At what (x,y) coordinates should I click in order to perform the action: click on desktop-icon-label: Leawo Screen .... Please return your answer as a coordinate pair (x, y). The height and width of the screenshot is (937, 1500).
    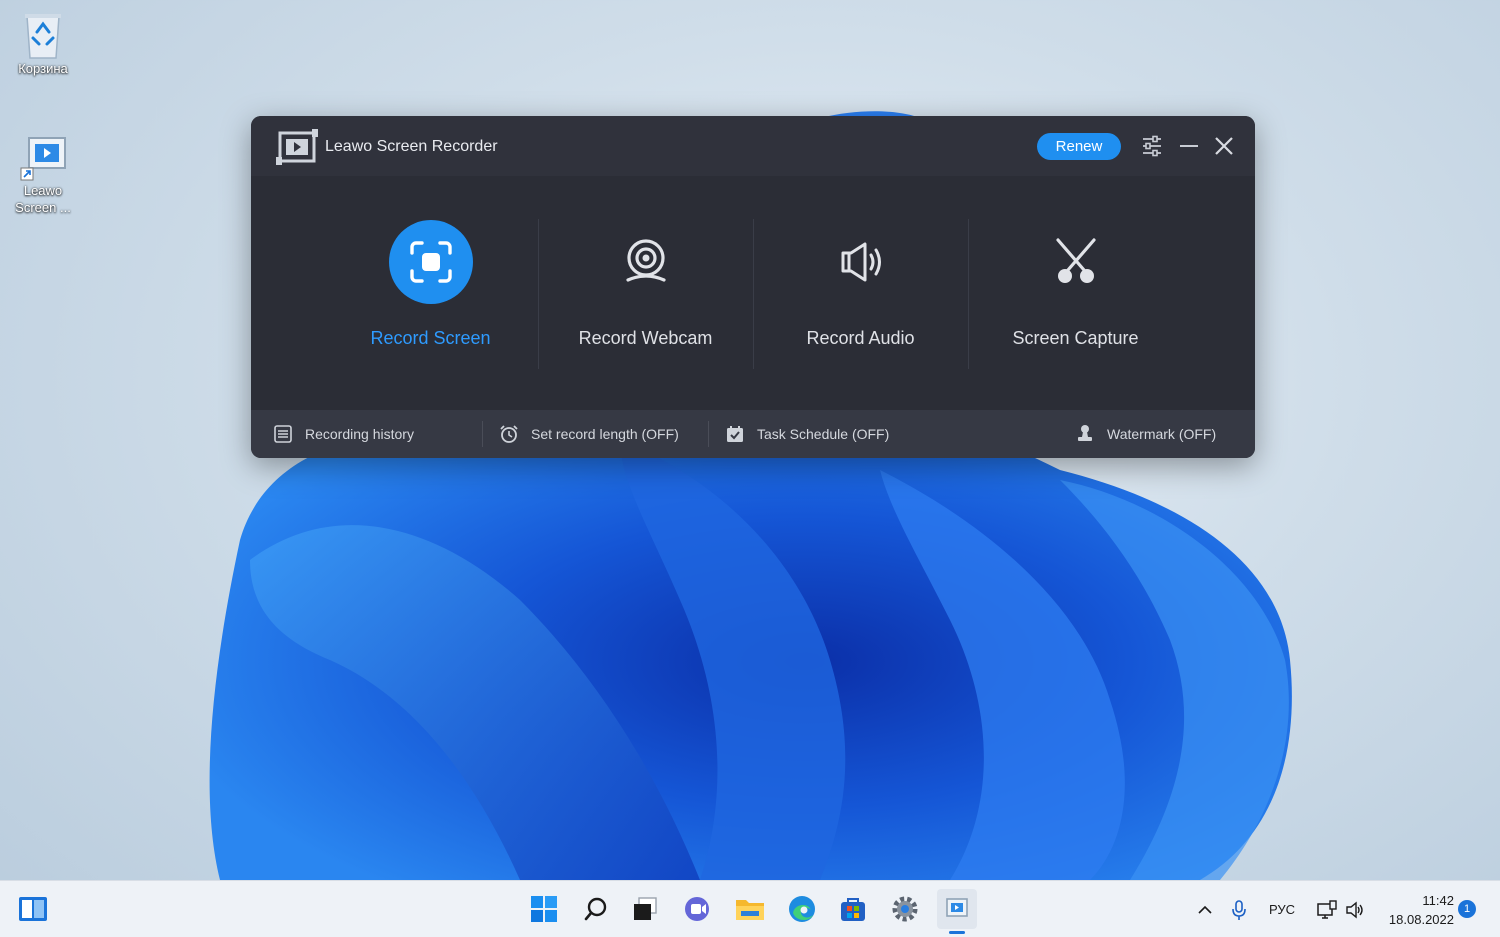
    Looking at the image, I should click on (43, 199).